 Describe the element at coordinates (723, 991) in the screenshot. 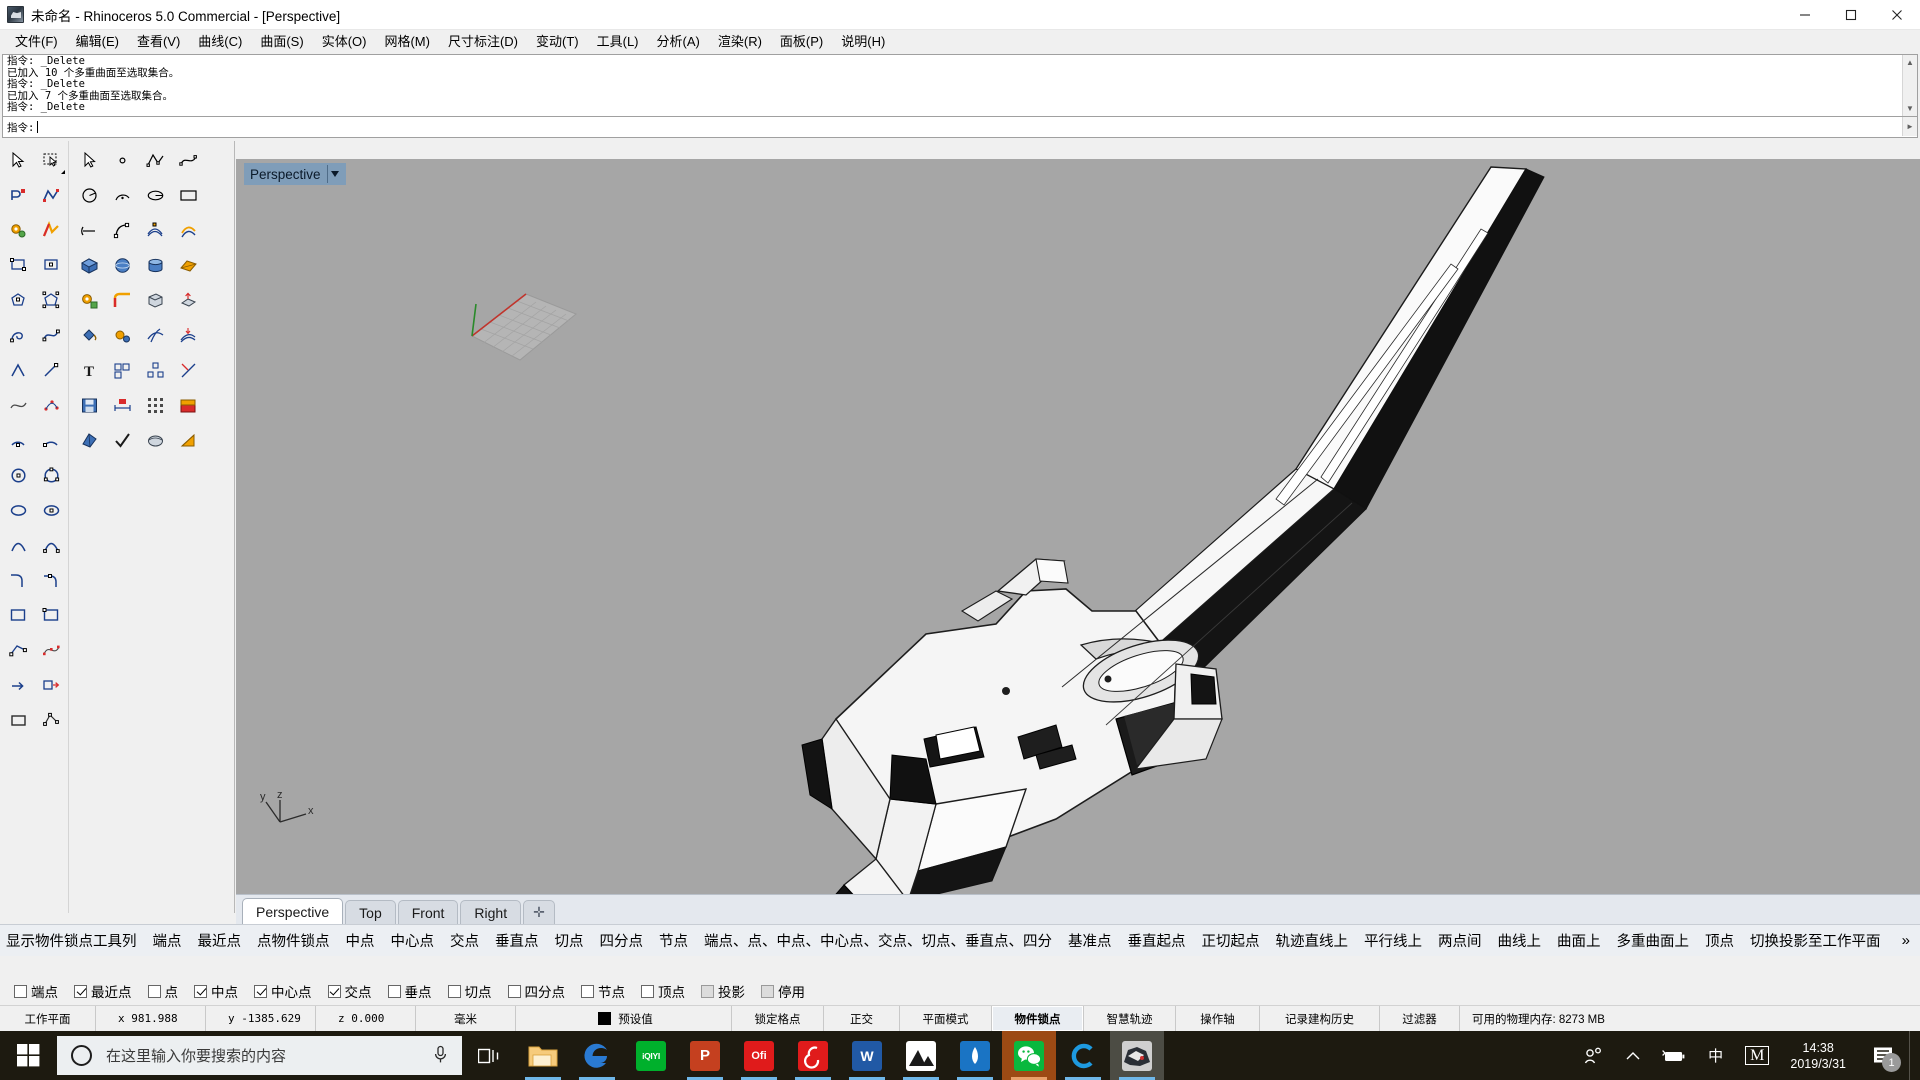

I see `checkbox-project: 投影` at that location.